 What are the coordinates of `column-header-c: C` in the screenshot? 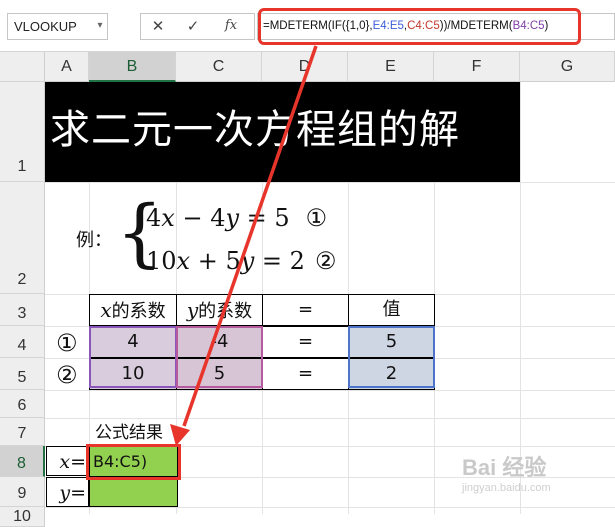 It's located at (219, 67).